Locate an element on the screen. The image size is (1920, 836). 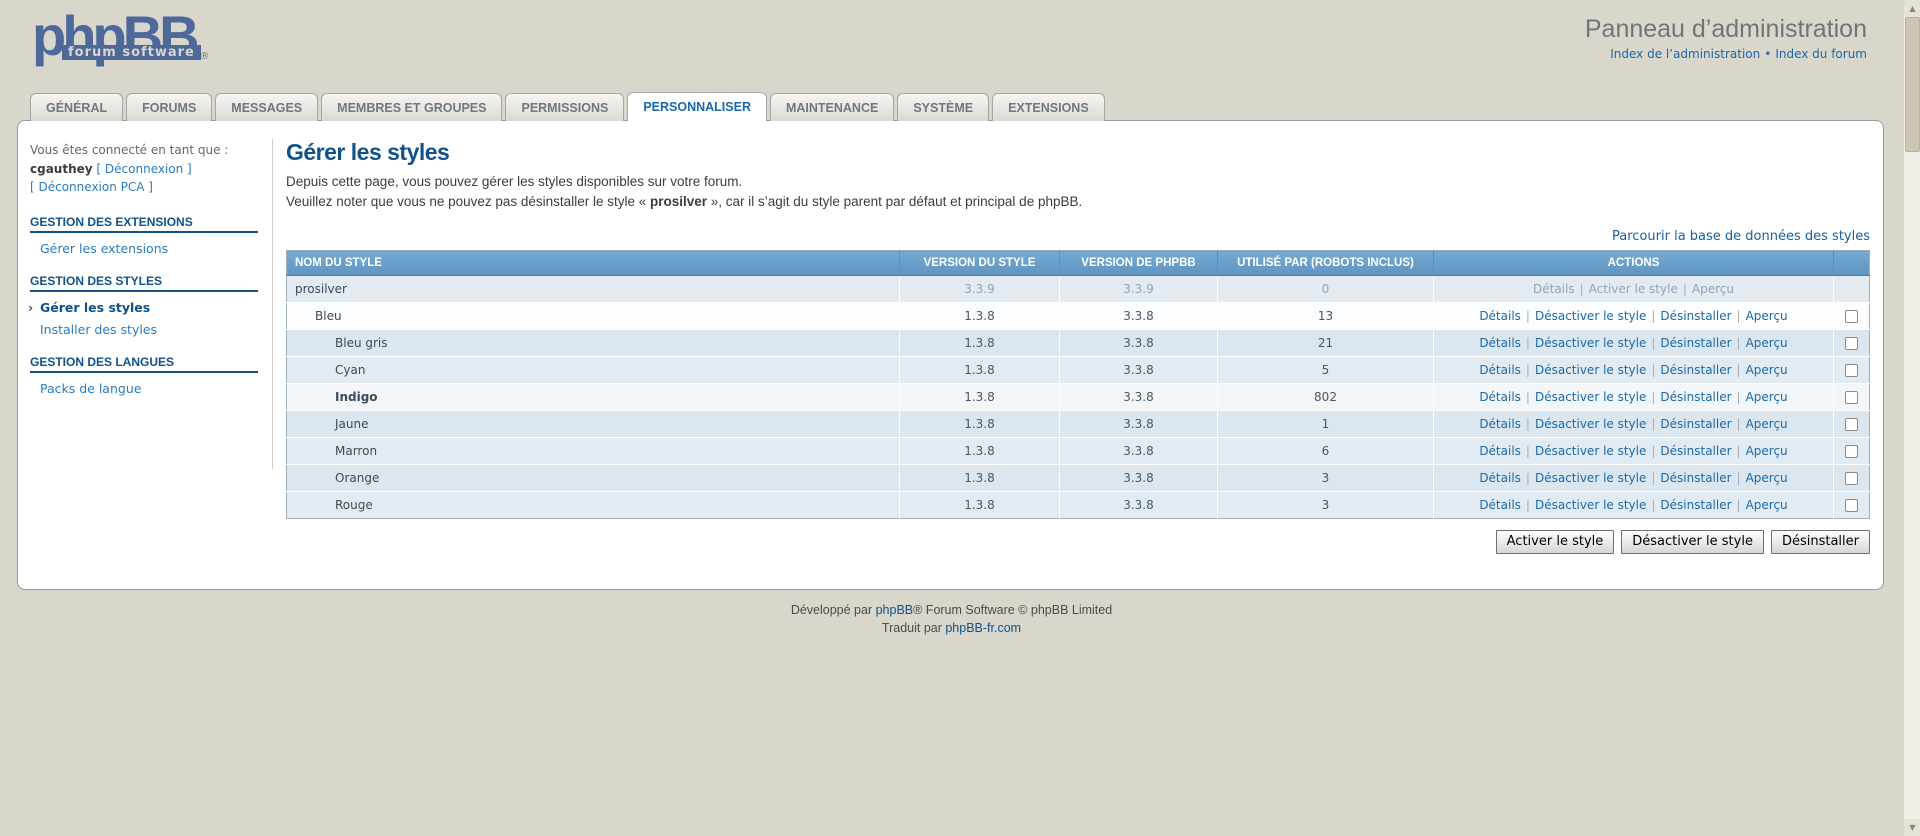
sidebar-item-label: Gérer les extensions is located at coordinates (104, 248).